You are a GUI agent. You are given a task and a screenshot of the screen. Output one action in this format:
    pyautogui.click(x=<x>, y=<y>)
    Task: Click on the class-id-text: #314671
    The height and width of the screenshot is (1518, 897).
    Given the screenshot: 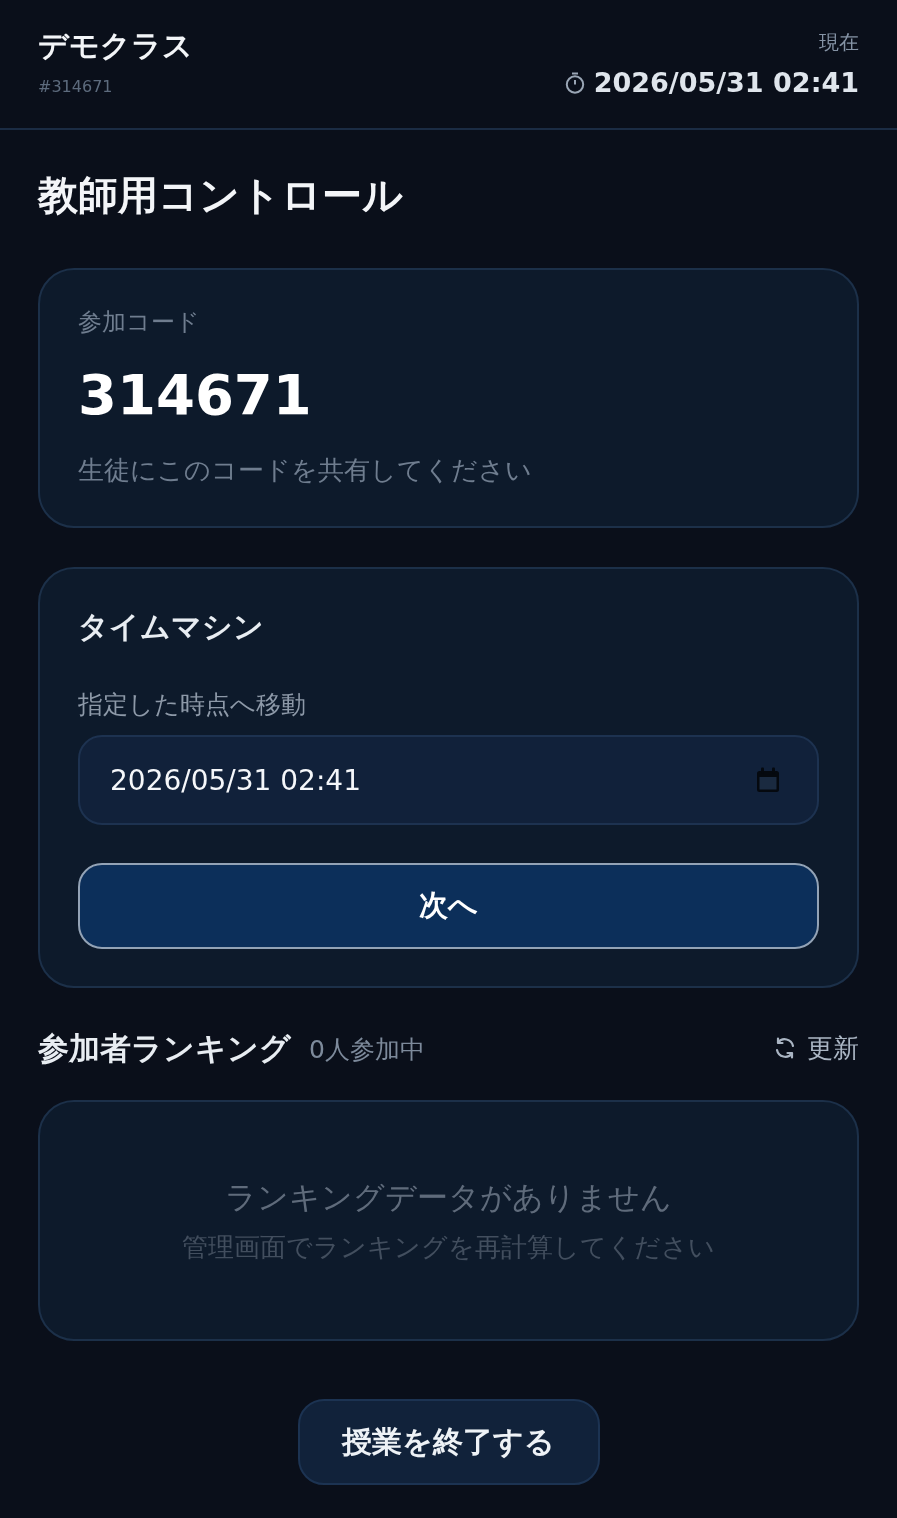 What is the action you would take?
    pyautogui.click(x=75, y=87)
    